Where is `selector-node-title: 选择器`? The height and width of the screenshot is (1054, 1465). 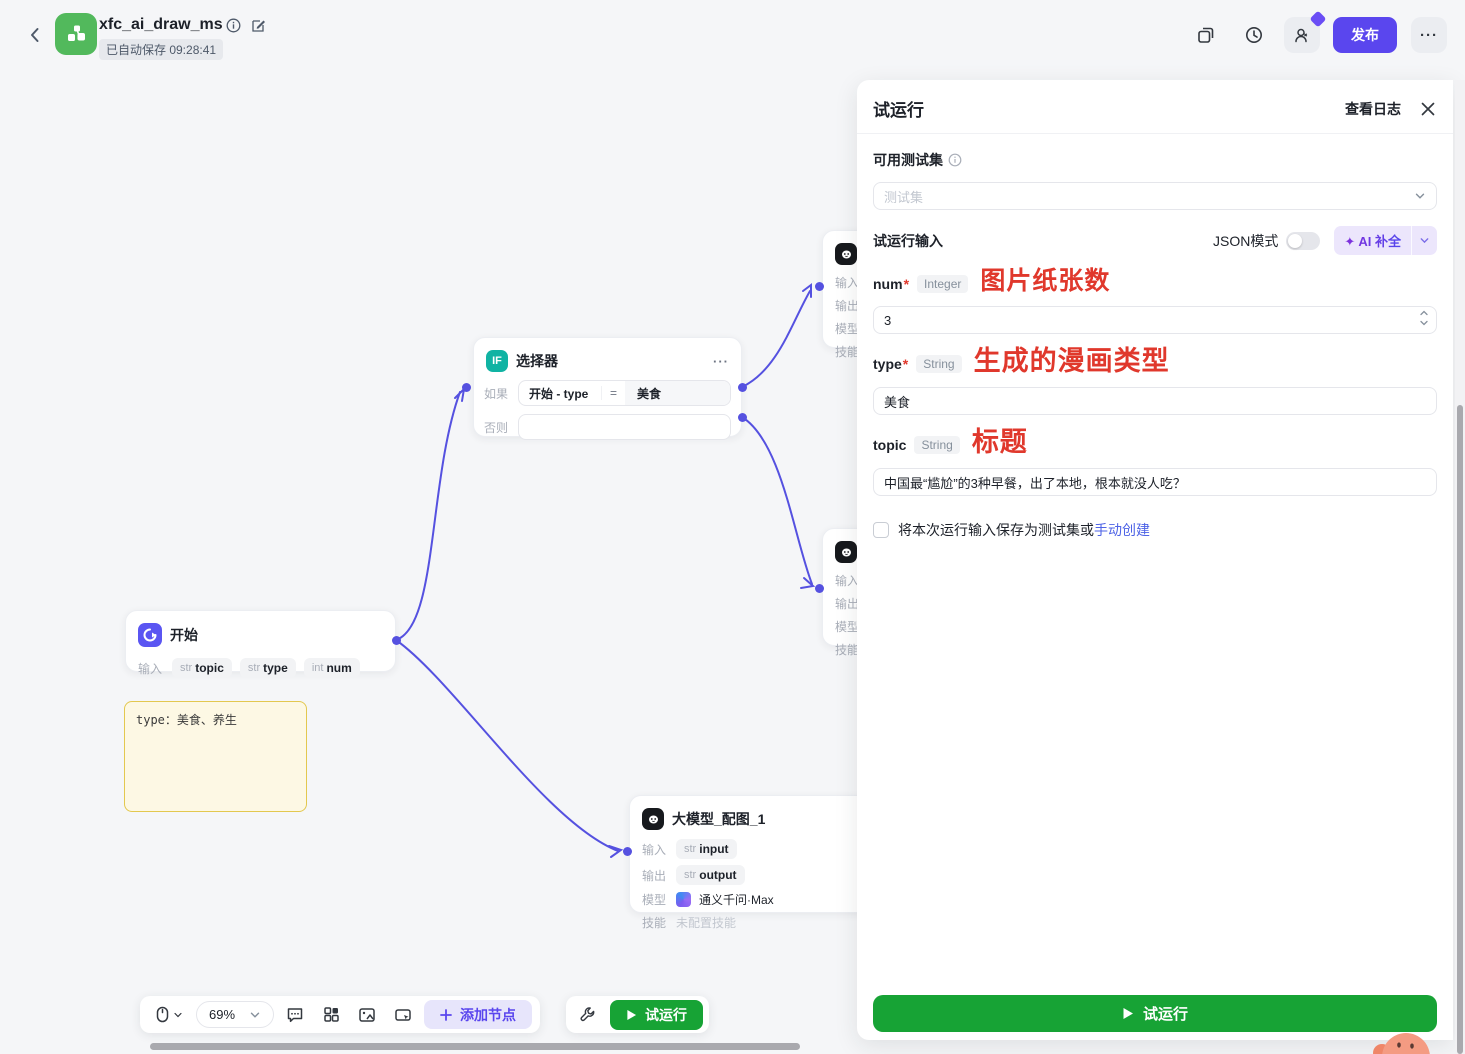 selector-node-title: 选择器 is located at coordinates (537, 361).